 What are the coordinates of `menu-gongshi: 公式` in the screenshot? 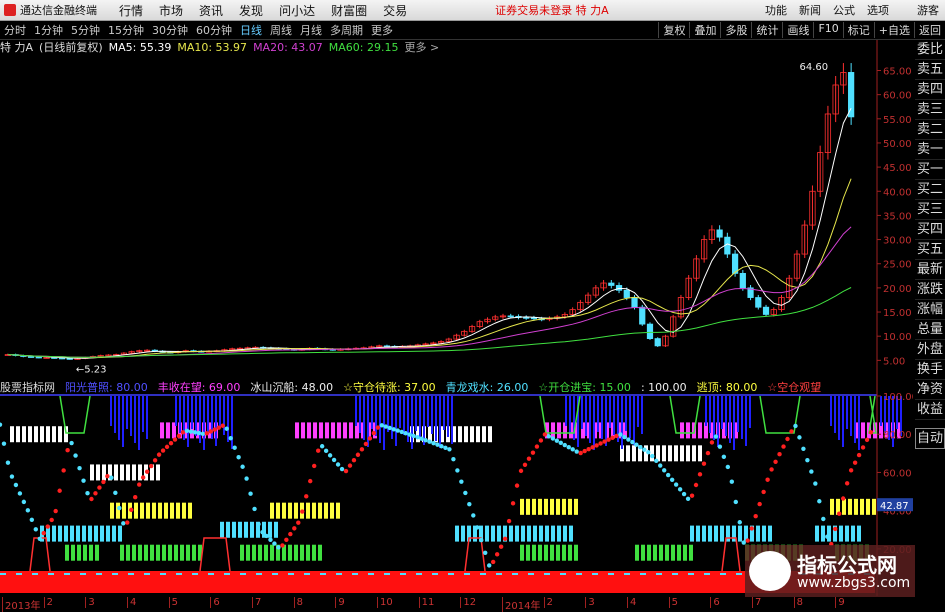 It's located at (844, 10).